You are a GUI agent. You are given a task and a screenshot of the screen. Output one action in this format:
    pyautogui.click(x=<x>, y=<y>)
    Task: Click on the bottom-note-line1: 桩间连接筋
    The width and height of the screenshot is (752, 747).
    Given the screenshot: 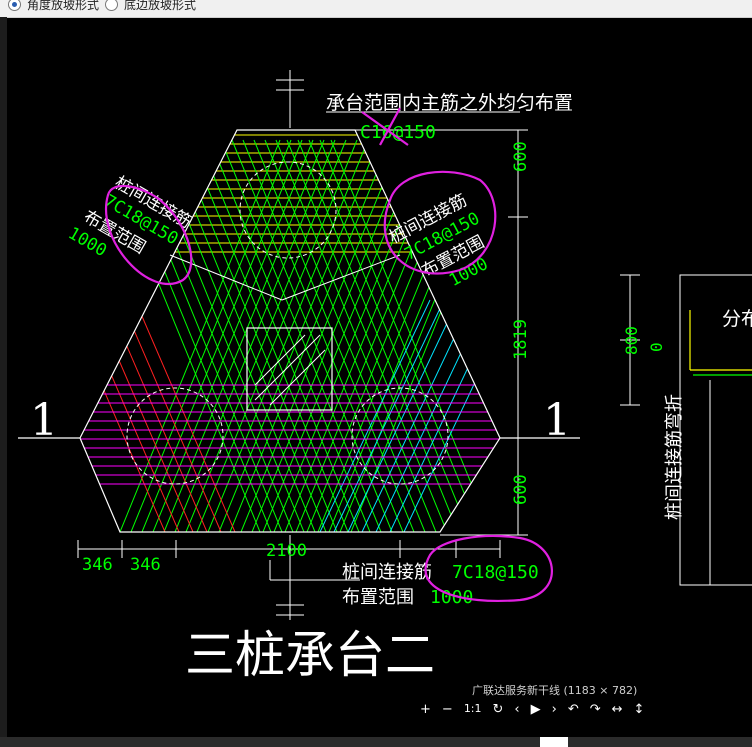 What is the action you would take?
    pyautogui.click(x=387, y=572)
    